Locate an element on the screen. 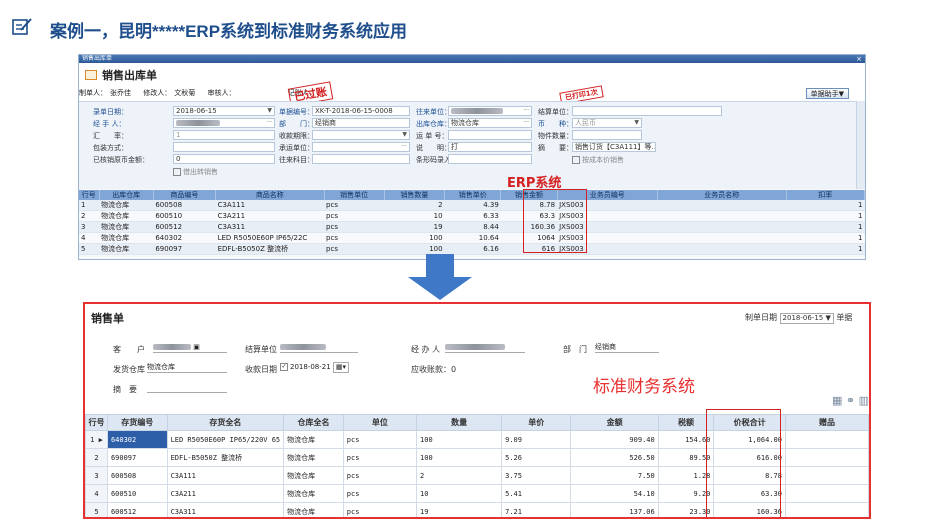 The image size is (950, 529). std-table-cell: 600510 is located at coordinates (137, 493).